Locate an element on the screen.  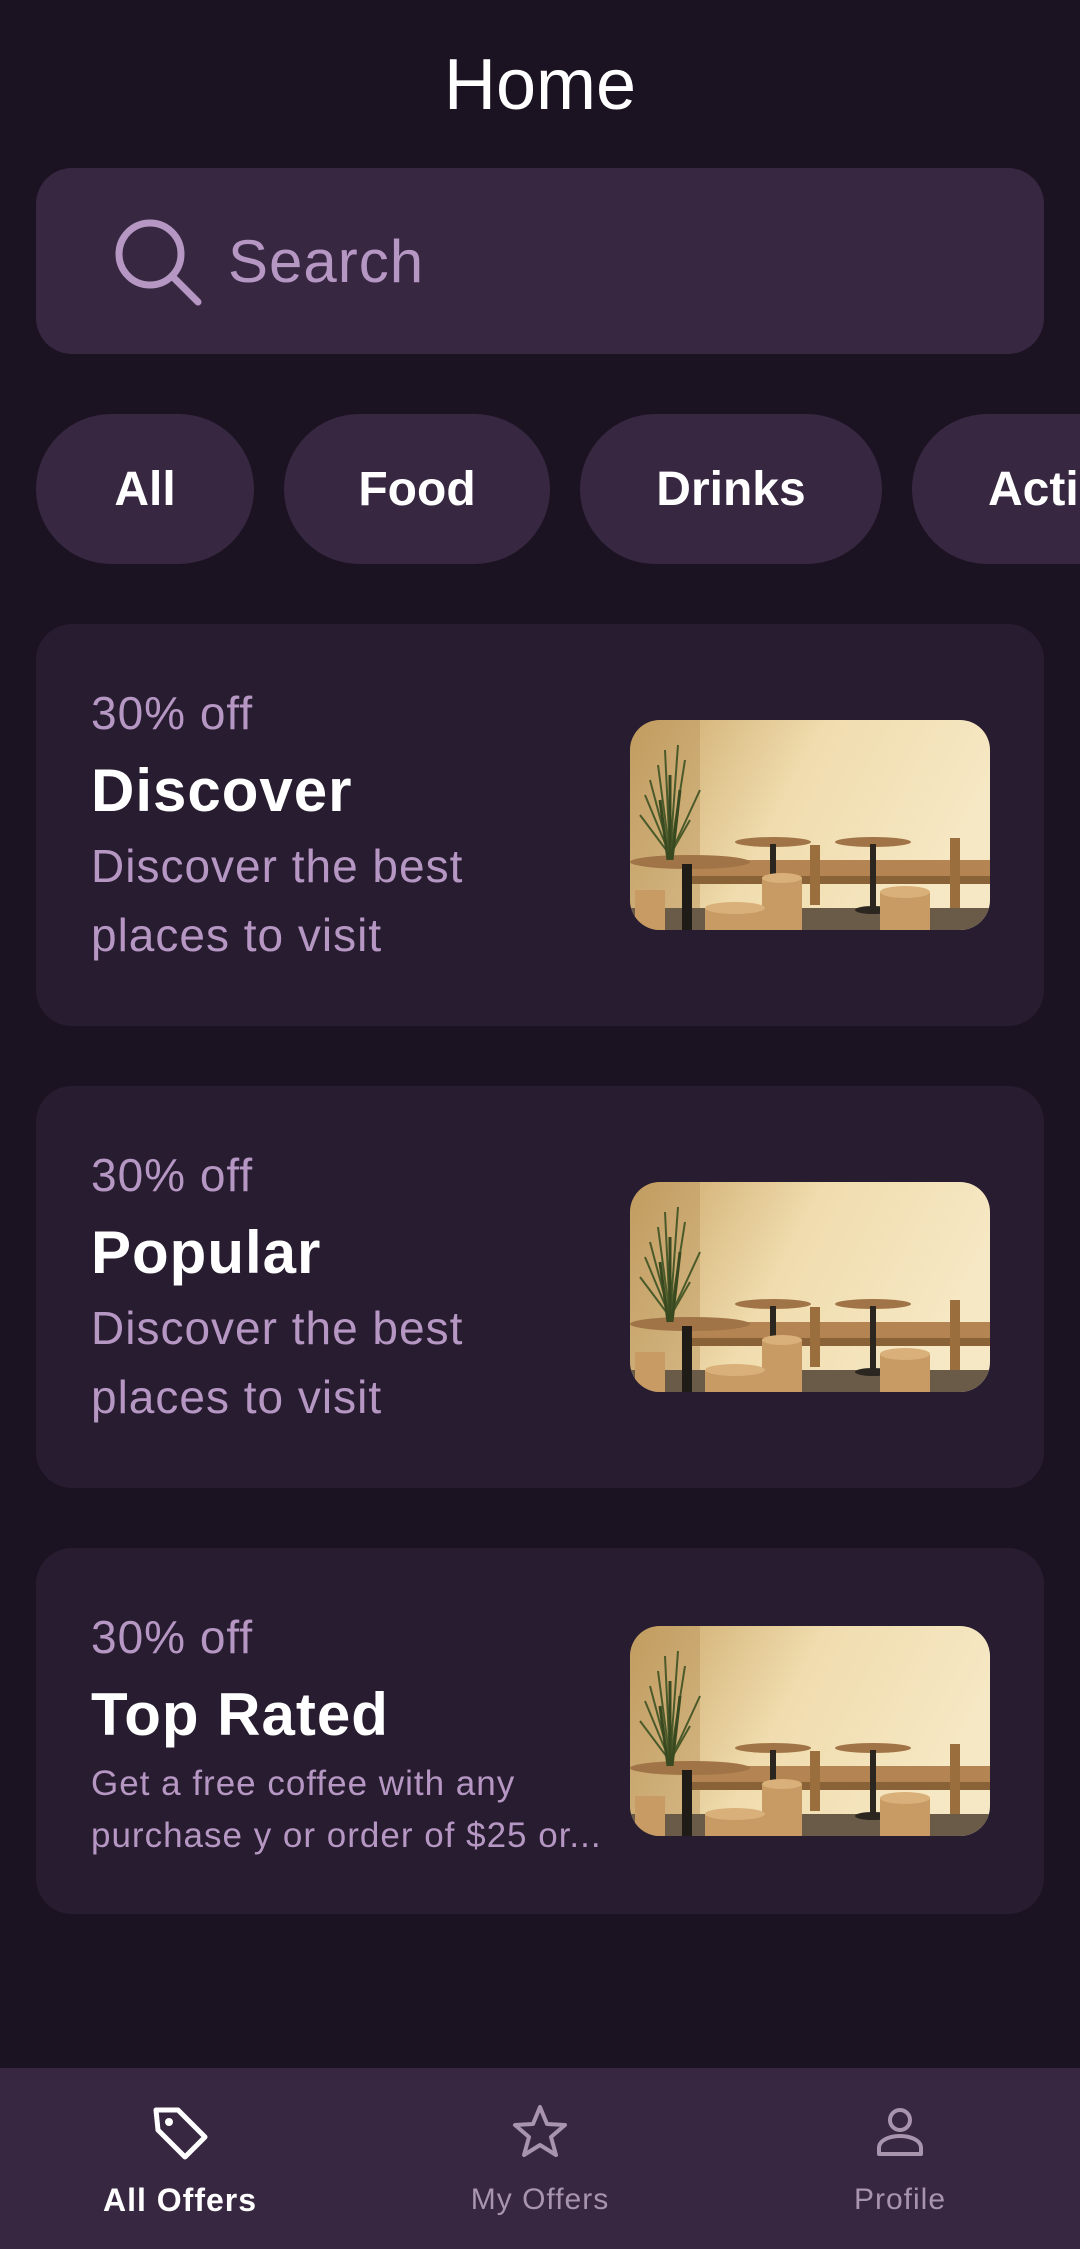
chip-food: Food is located at coordinates (417, 489).